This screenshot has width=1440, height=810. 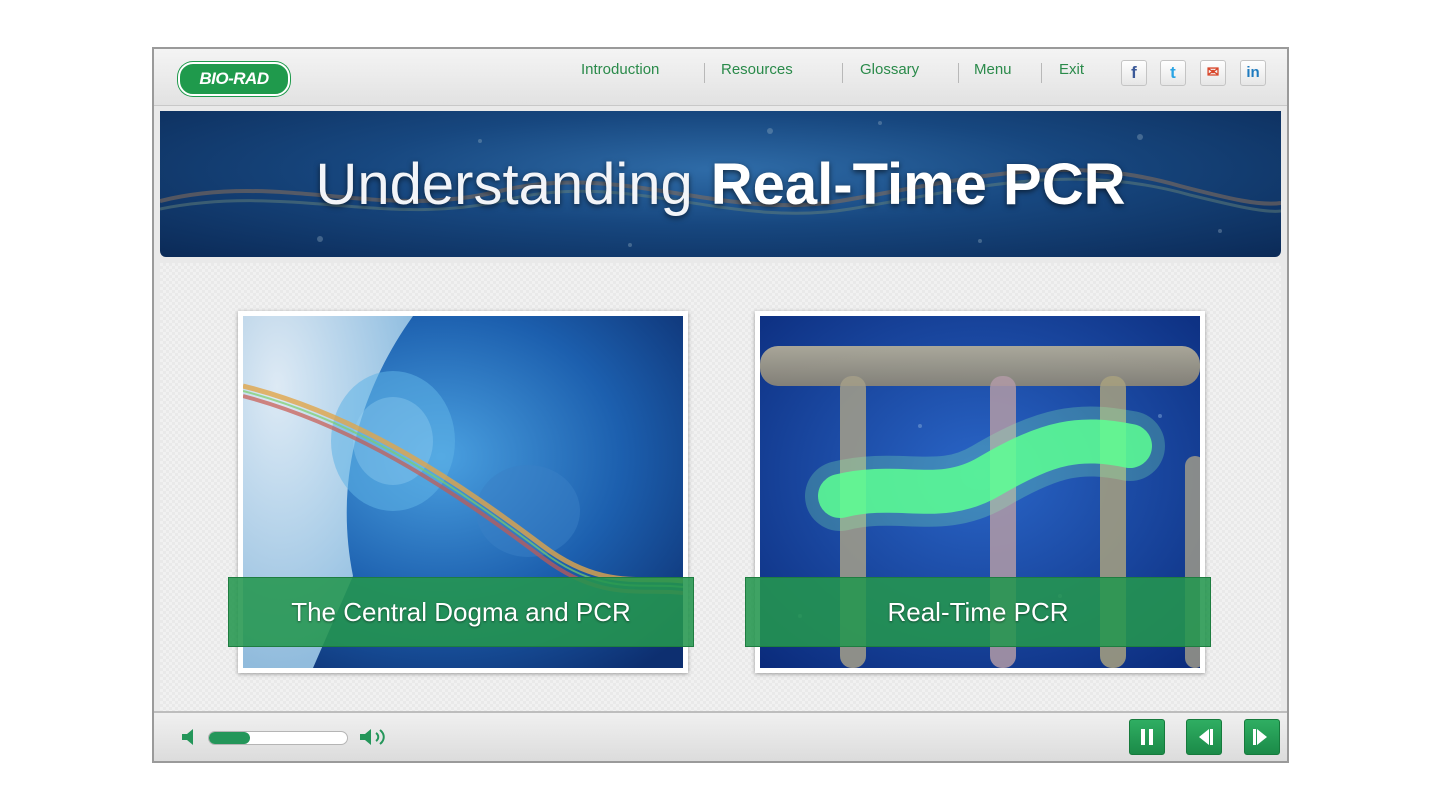 I want to click on volume-high-icon, so click(x=380, y=737).